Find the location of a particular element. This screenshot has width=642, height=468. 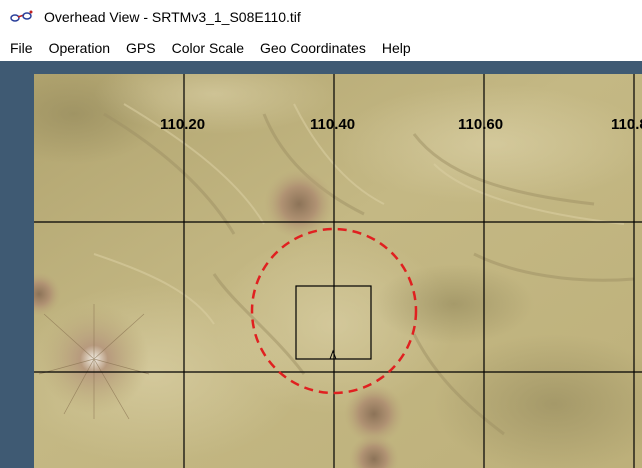

longitude-label-110-60: 110.60 is located at coordinates (480, 124).